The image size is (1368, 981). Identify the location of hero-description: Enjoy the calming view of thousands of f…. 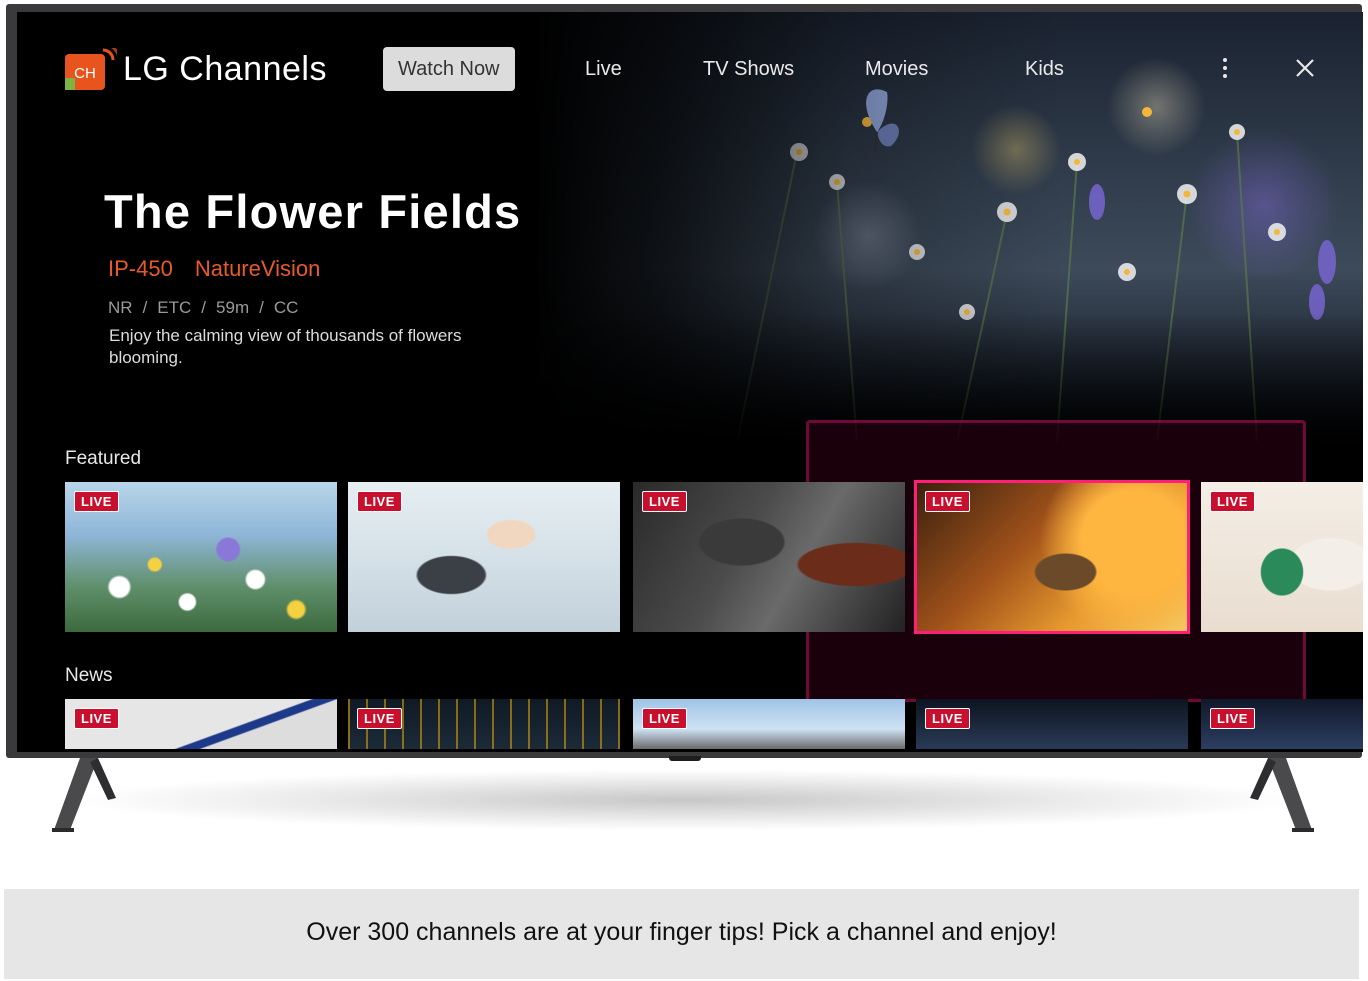
(285, 346).